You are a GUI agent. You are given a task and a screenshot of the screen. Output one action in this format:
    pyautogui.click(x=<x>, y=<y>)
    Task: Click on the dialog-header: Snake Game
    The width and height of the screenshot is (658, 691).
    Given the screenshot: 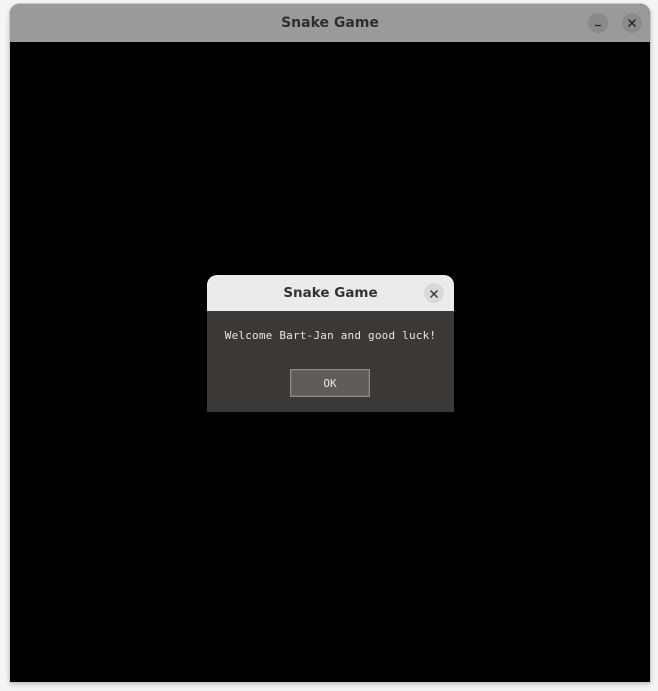 What is the action you would take?
    pyautogui.click(x=330, y=293)
    